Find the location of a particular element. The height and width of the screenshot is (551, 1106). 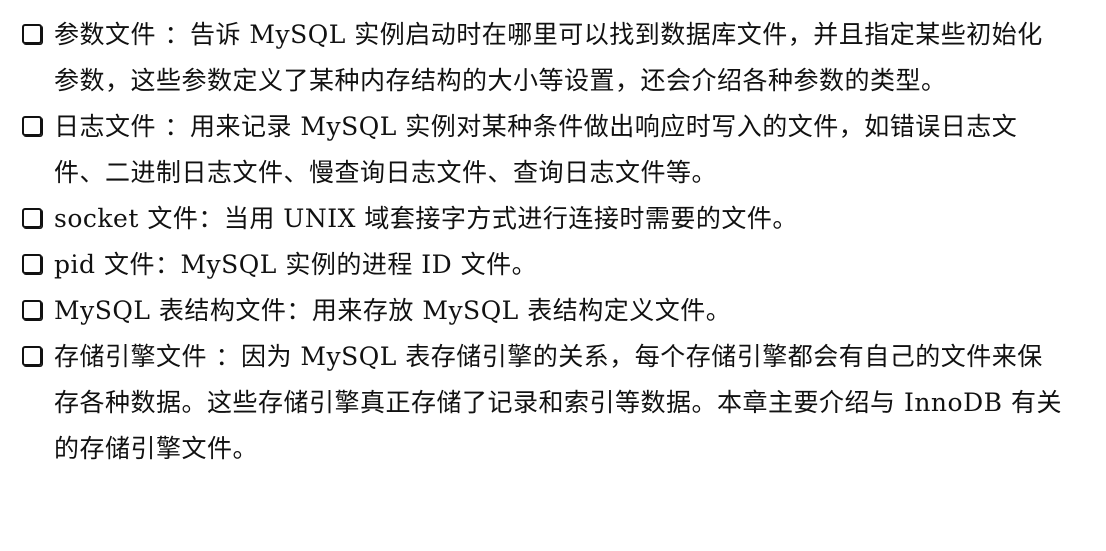

list-item-socket-file: socket 文件：当用 UNIX 域套接字方式进行连接时需要的文件。 is located at coordinates (540, 219).